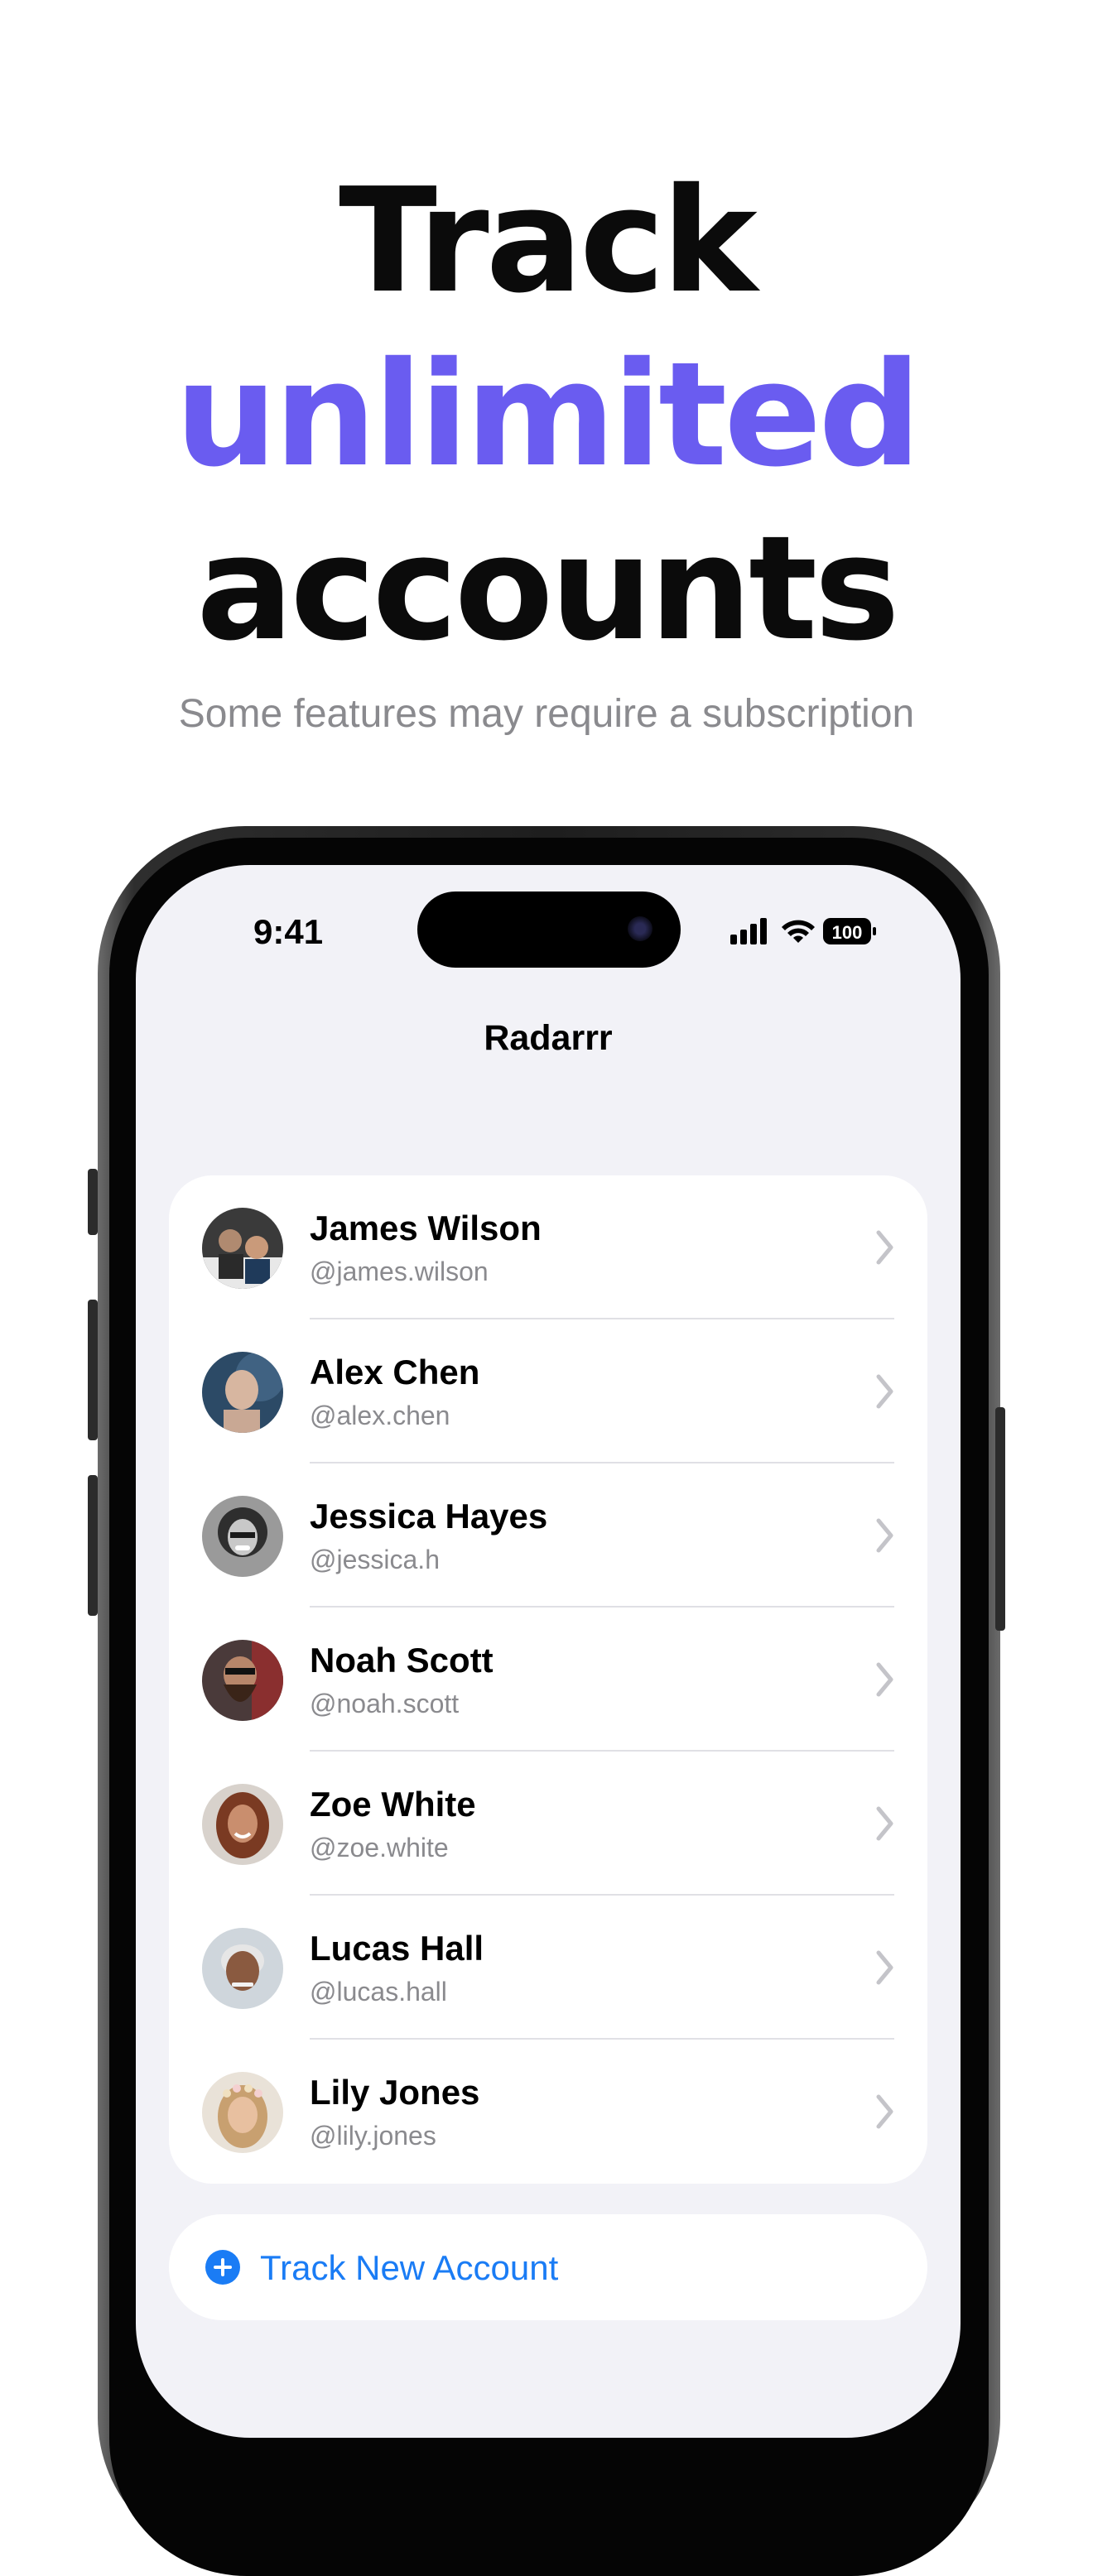 The height and width of the screenshot is (2576, 1093). What do you see at coordinates (93, 1202) in the screenshot?
I see `action-button` at bounding box center [93, 1202].